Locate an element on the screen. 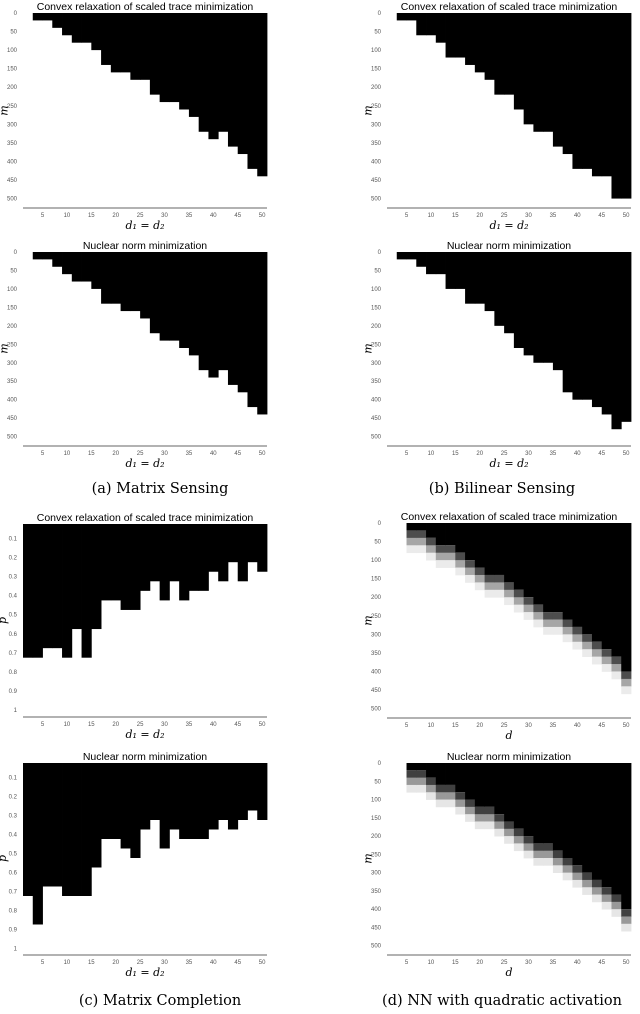 The height and width of the screenshot is (1014, 640). y-tick-label: 0.5 is located at coordinates (13, 616).